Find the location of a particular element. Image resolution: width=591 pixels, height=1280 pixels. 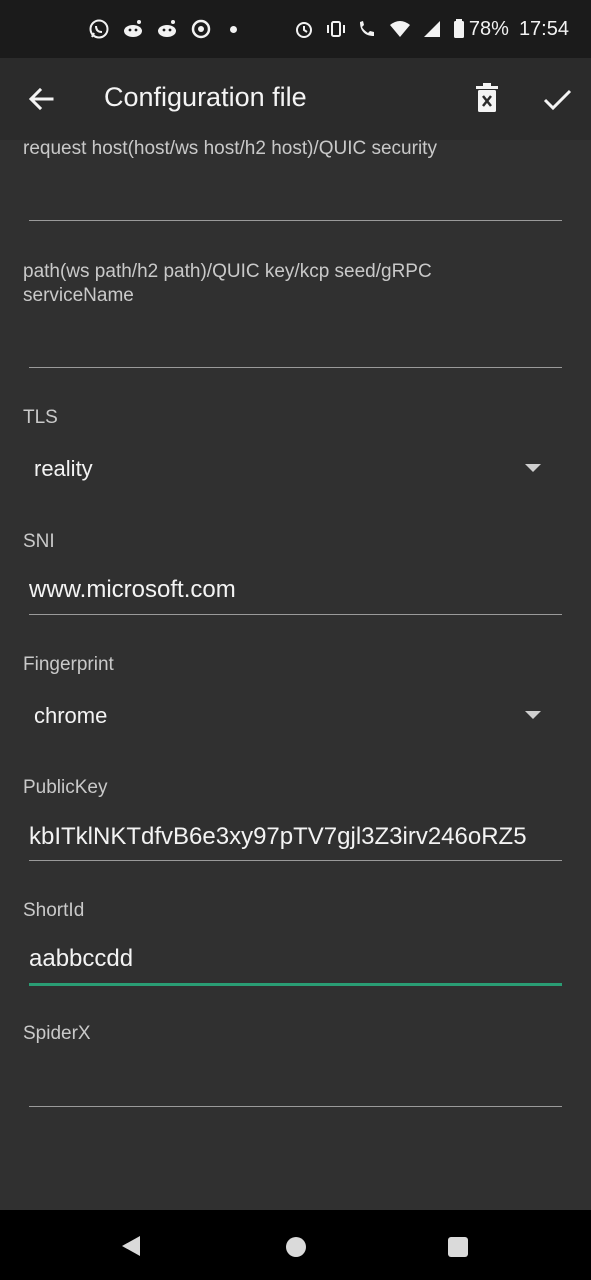

status-bar: 78% 17:54 is located at coordinates (295, 29).